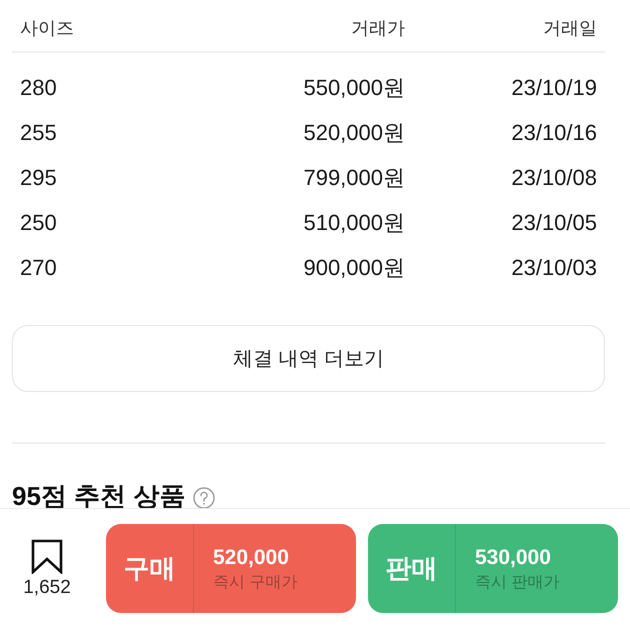 The height and width of the screenshot is (628, 630). I want to click on trade-label: 구매, so click(150, 568).